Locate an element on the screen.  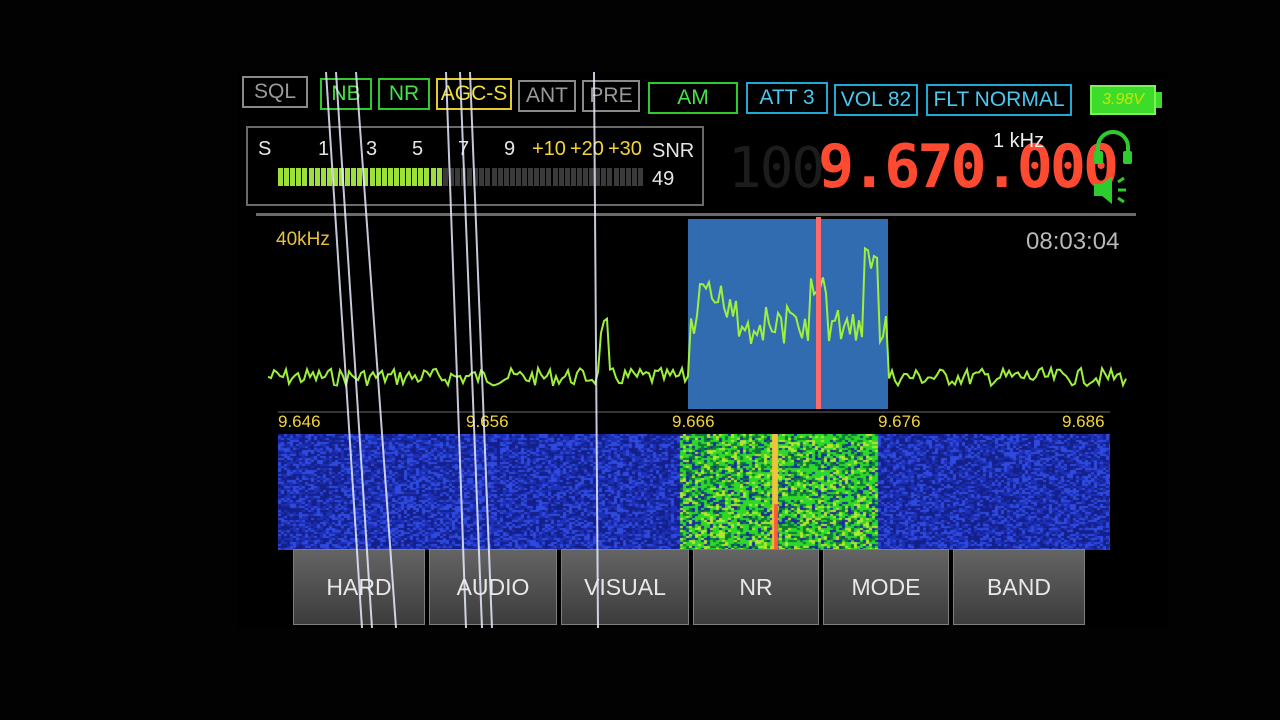
axis-tick-label: 9.676 is located at coordinates (899, 421).